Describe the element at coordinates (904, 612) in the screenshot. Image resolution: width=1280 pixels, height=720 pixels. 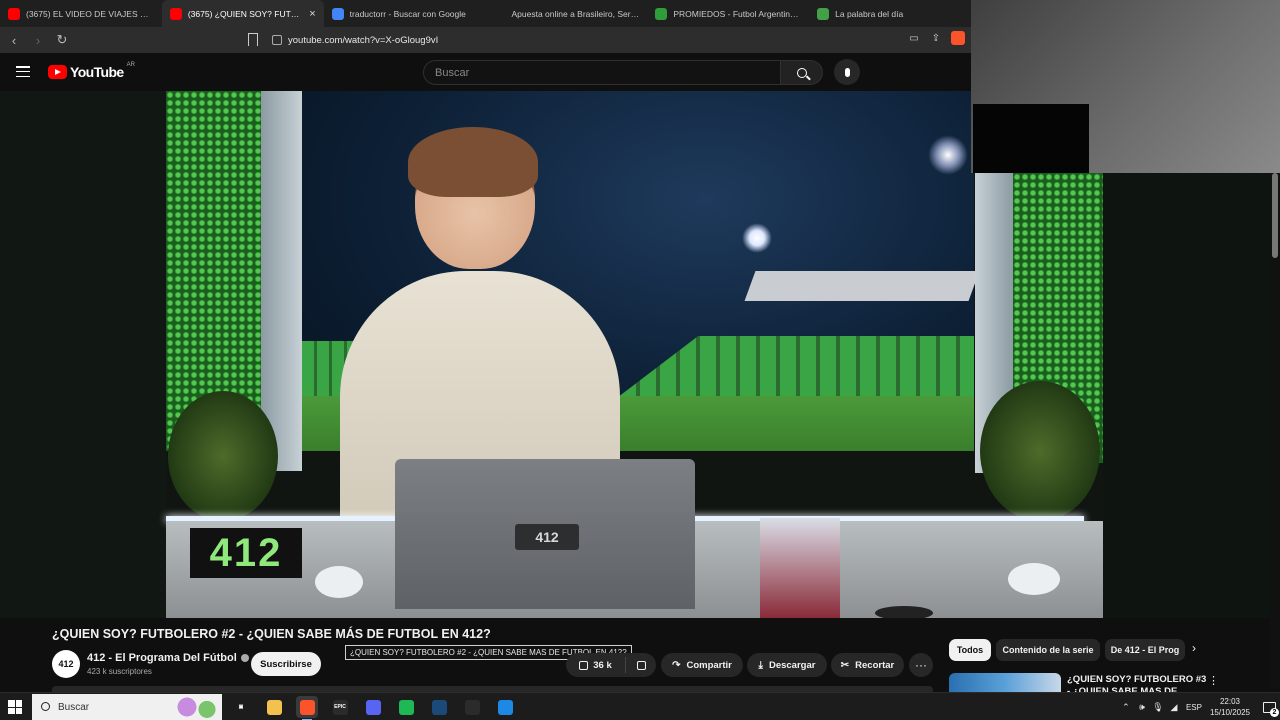
I see `desk-microphone` at that location.